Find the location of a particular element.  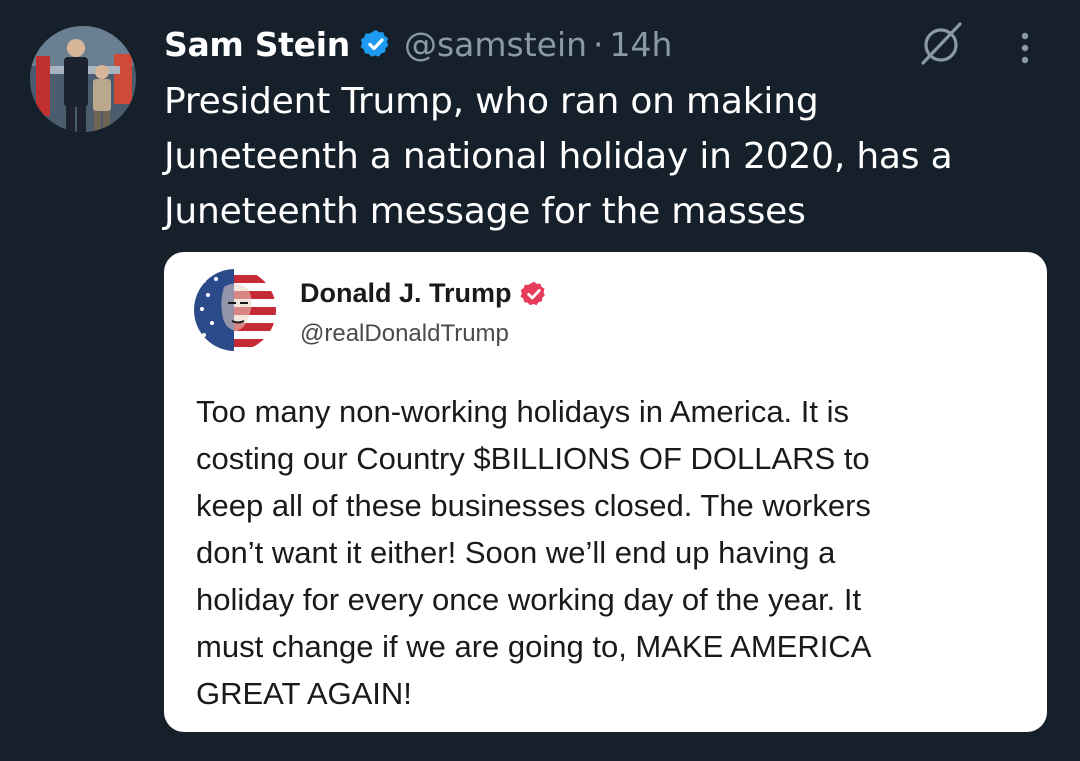

timestamp: 14h is located at coordinates (641, 44).